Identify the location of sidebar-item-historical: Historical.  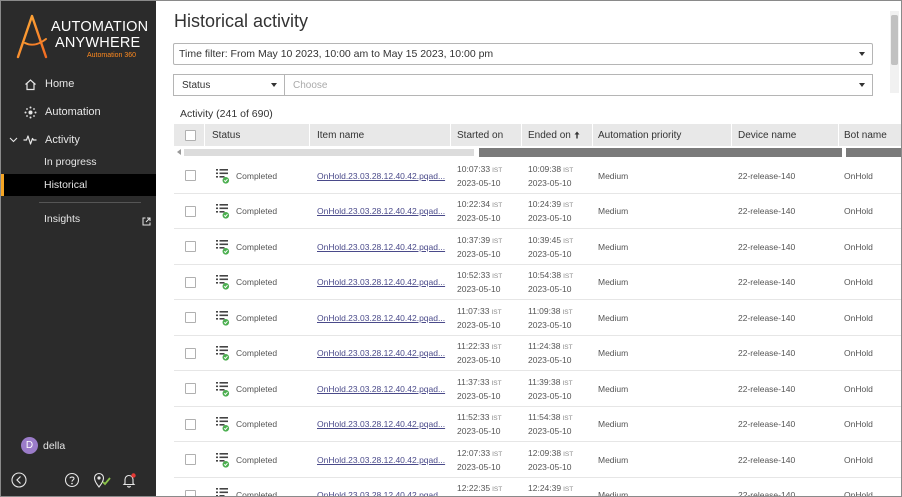
(78, 185).